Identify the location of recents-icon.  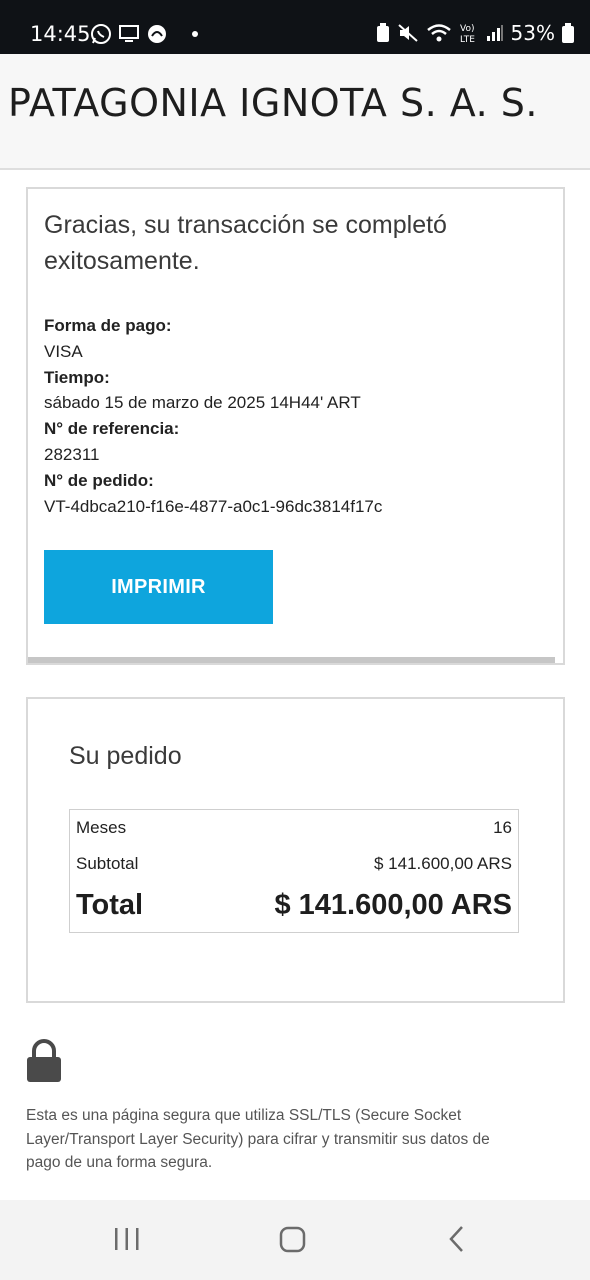
(127, 1239).